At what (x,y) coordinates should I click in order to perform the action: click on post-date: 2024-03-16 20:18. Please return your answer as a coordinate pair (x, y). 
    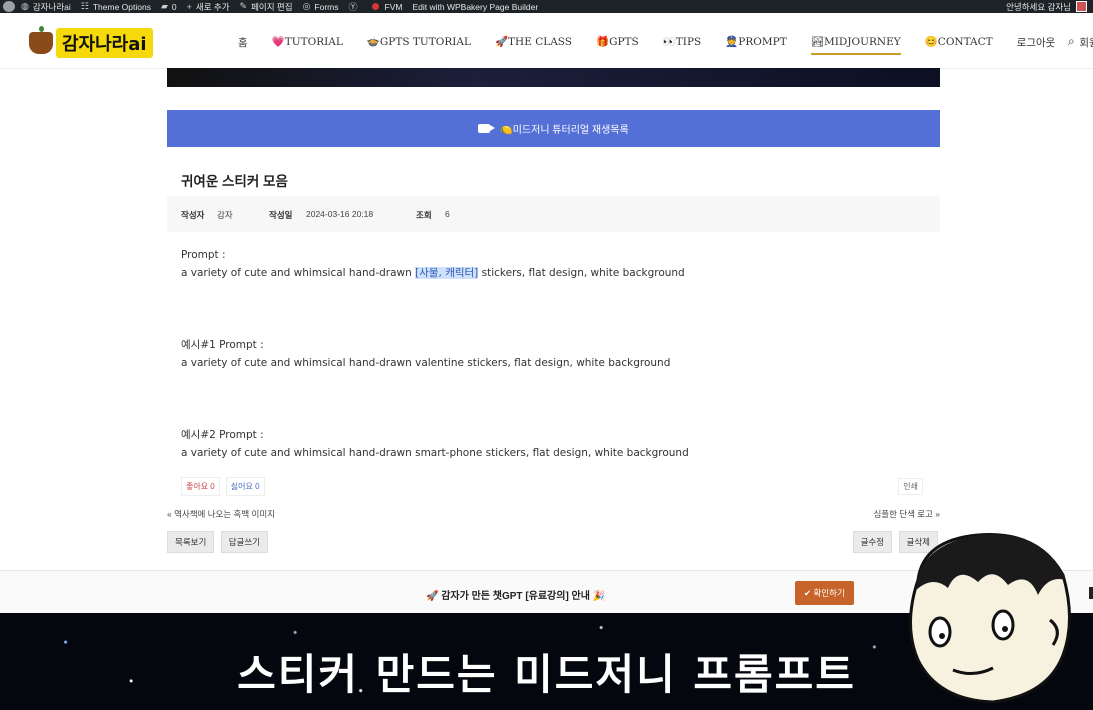
    Looking at the image, I should click on (340, 214).